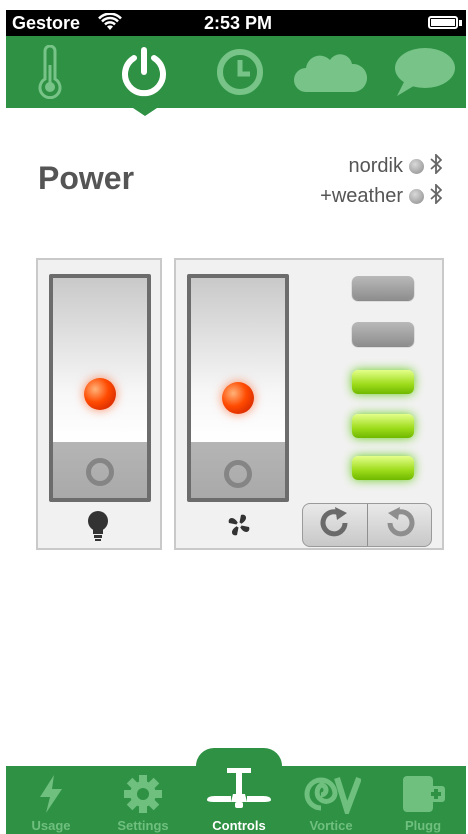  What do you see at coordinates (145, 112) in the screenshot?
I see `active-tab-indicator` at bounding box center [145, 112].